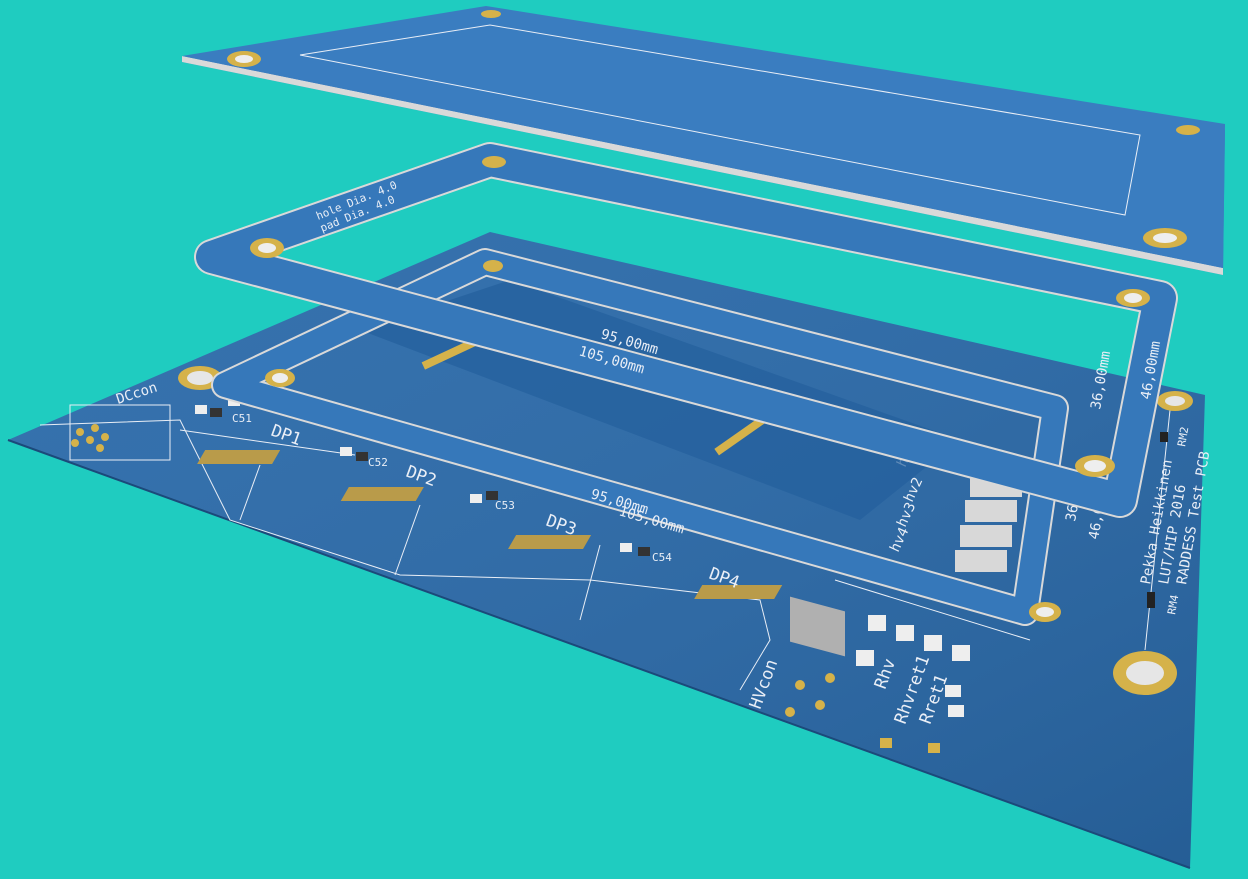 The width and height of the screenshot is (1248, 879). I want to click on c54-label: C54, so click(662, 557).